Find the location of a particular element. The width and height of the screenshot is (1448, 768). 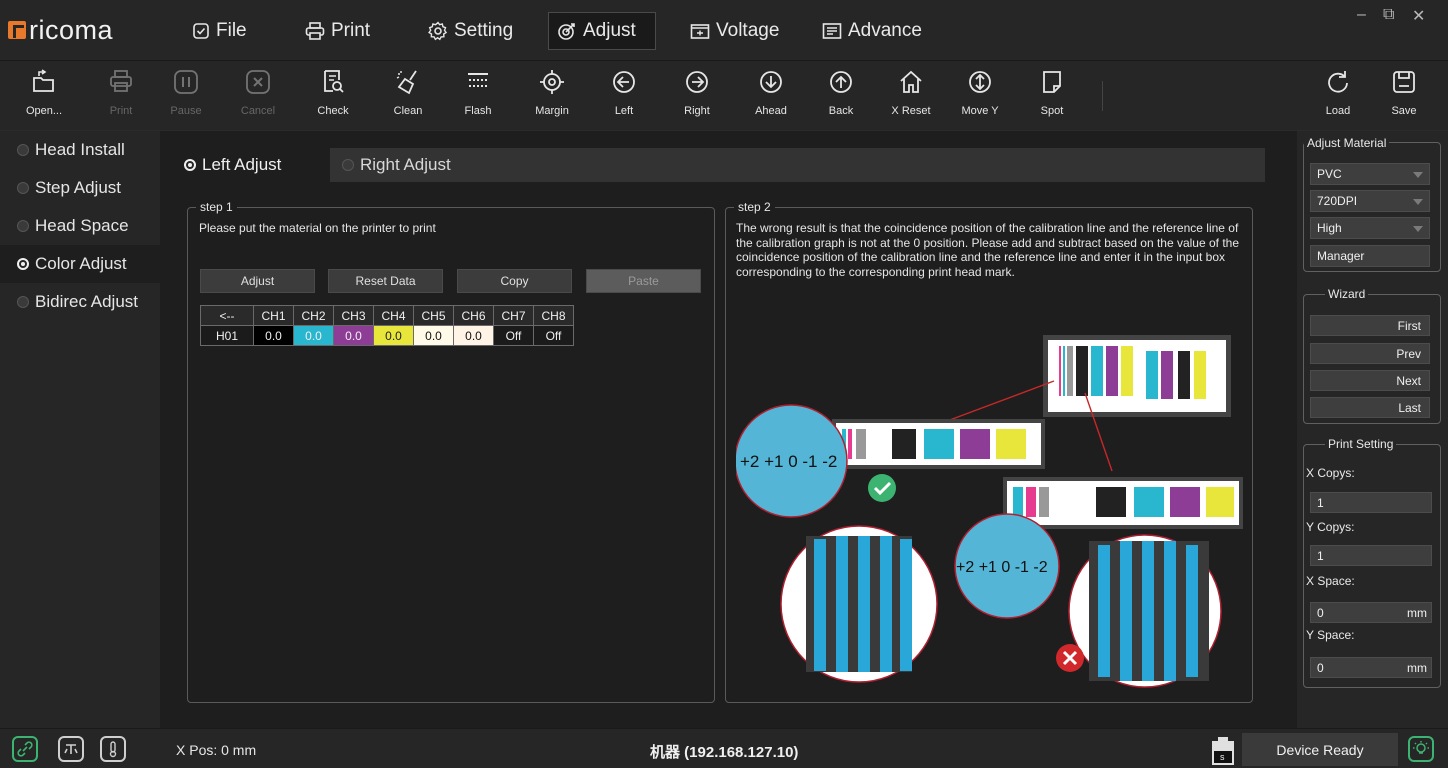

move-vertical-icon is located at coordinates (980, 82).